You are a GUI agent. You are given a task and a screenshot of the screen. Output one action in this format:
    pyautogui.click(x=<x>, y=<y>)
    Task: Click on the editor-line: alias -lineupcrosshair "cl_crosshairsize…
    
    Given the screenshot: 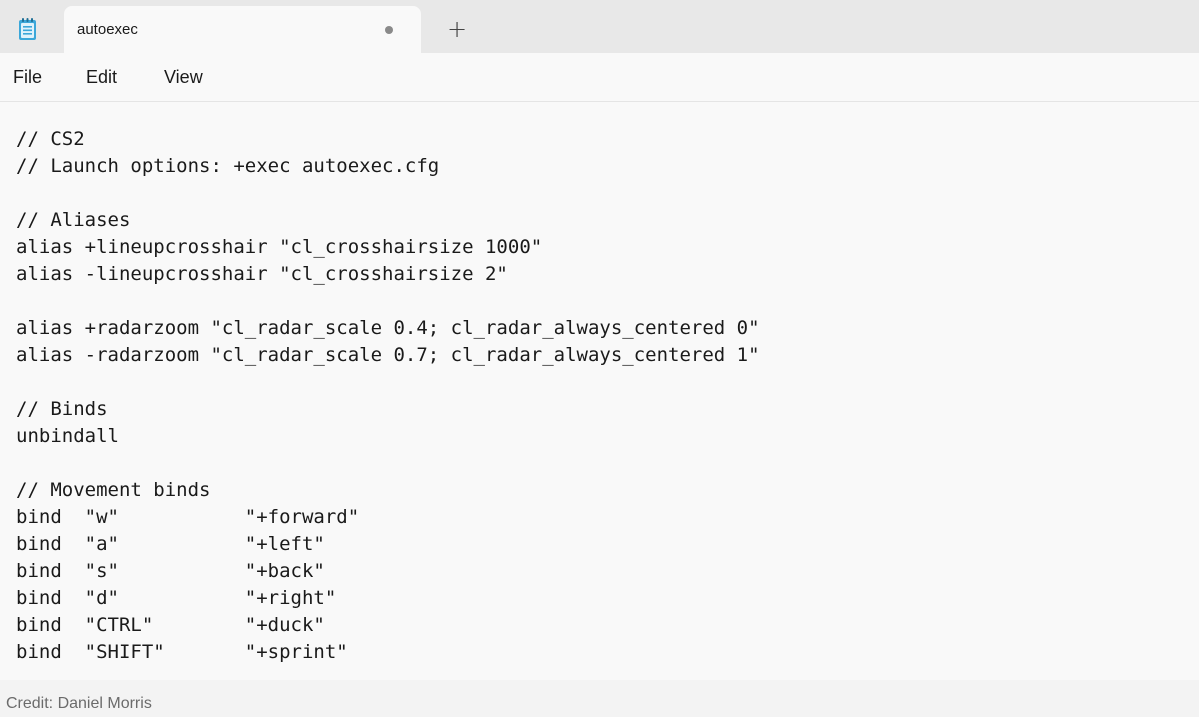 What is the action you would take?
    pyautogui.click(x=262, y=274)
    